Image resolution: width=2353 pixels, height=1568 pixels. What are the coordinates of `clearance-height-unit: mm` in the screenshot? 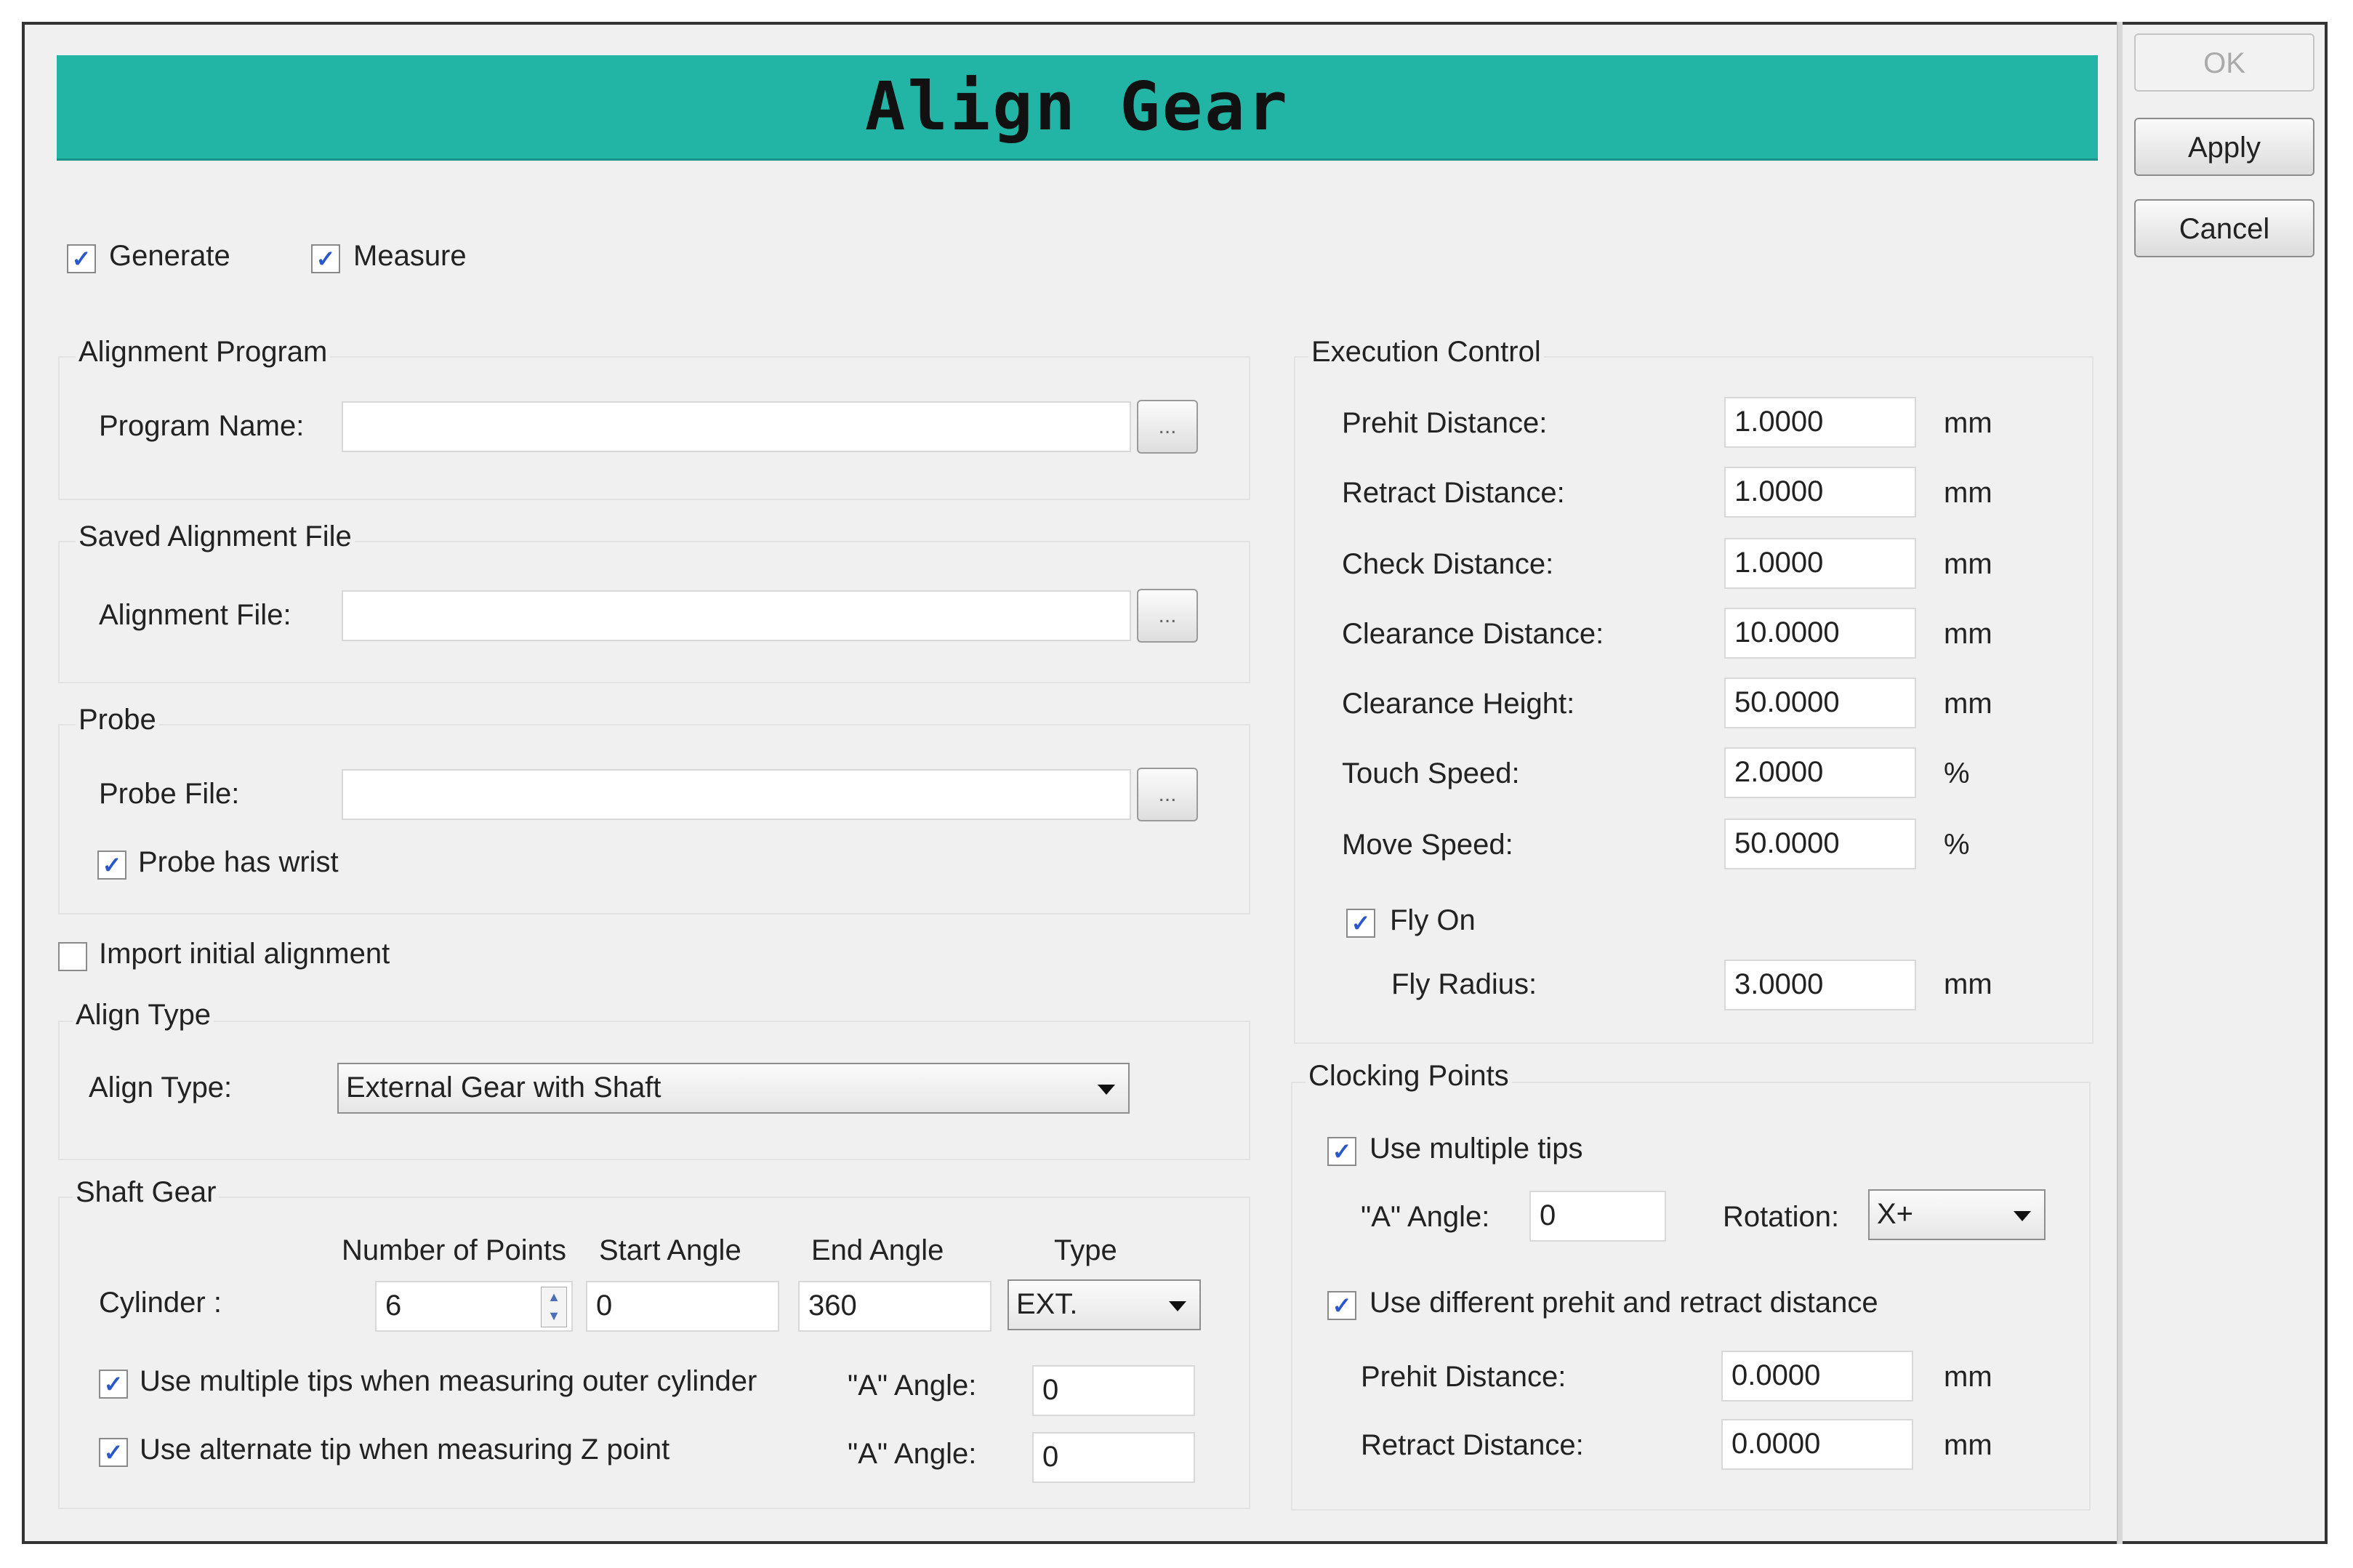 It's located at (1968, 704).